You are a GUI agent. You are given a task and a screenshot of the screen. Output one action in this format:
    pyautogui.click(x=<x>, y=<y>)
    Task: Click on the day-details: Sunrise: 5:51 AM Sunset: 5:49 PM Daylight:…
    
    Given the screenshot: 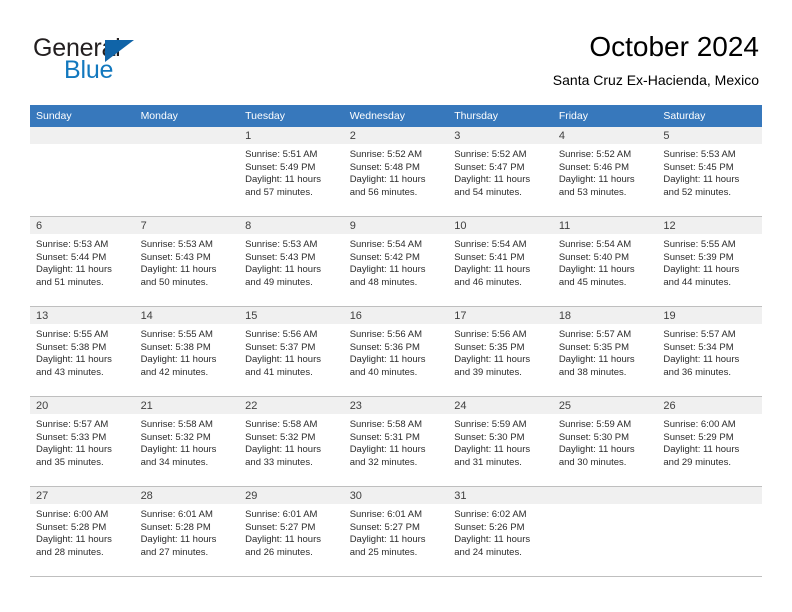 What is the action you would take?
    pyautogui.click(x=291, y=171)
    